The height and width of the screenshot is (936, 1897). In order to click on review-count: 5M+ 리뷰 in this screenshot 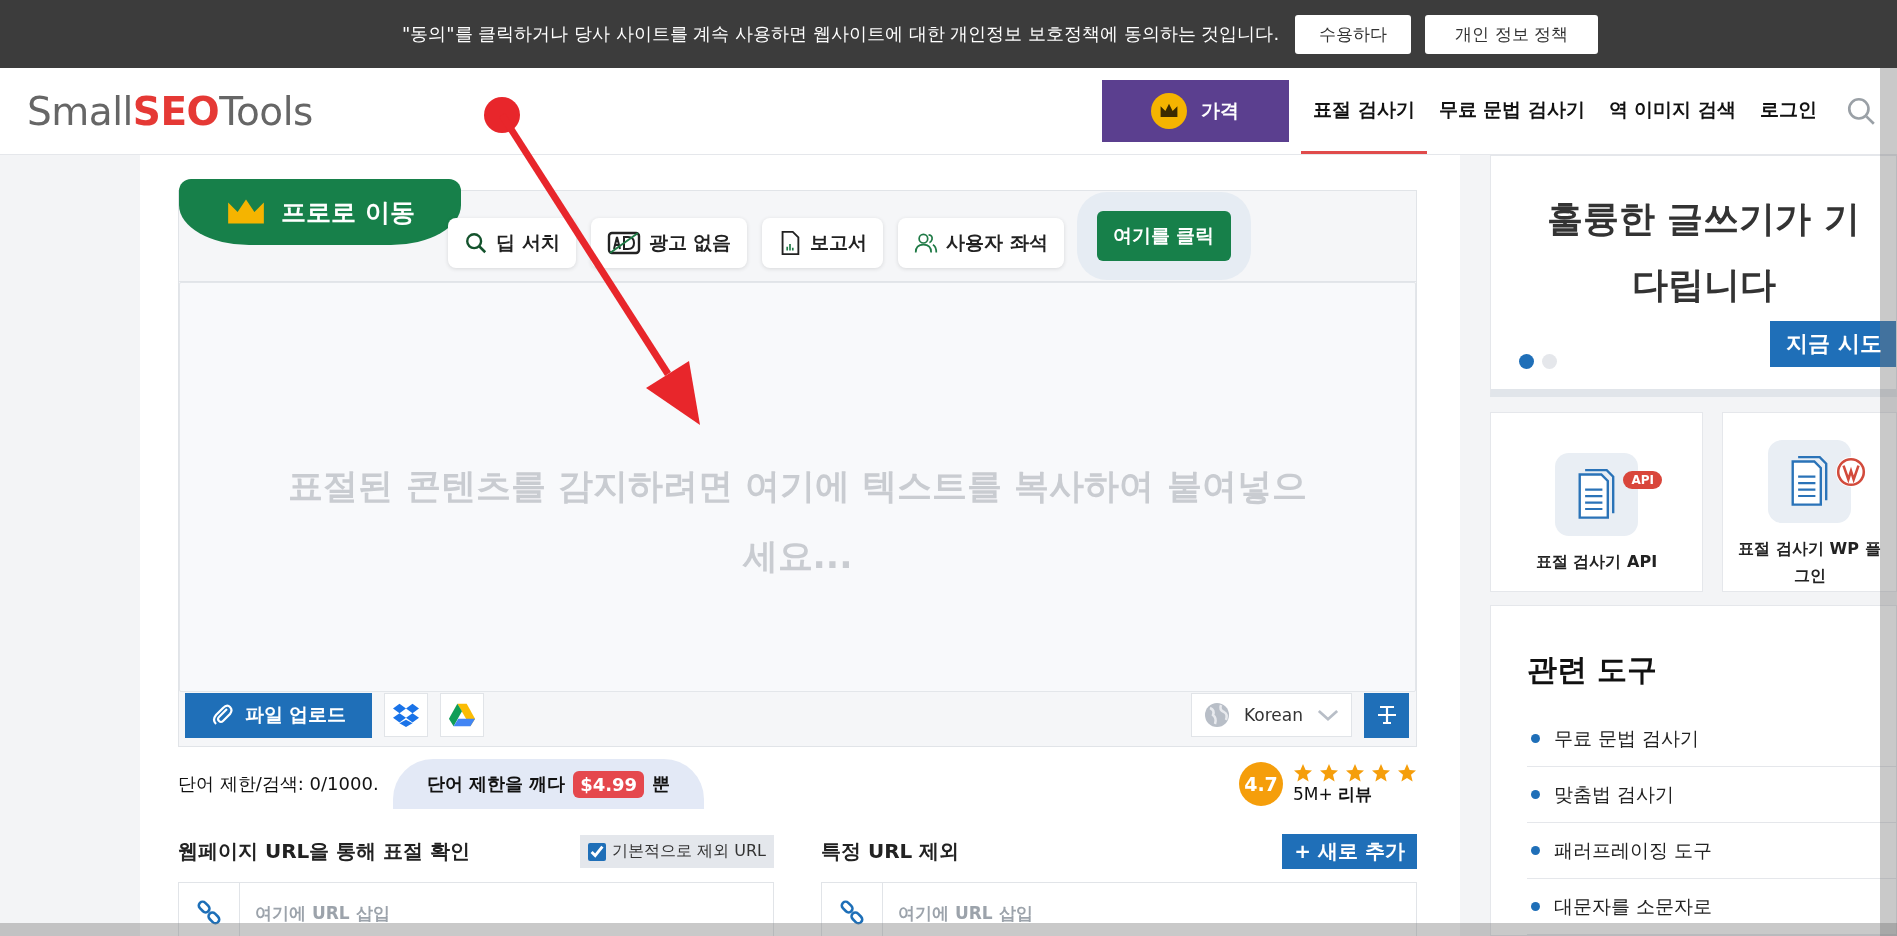, I will do `click(1333, 794)`.